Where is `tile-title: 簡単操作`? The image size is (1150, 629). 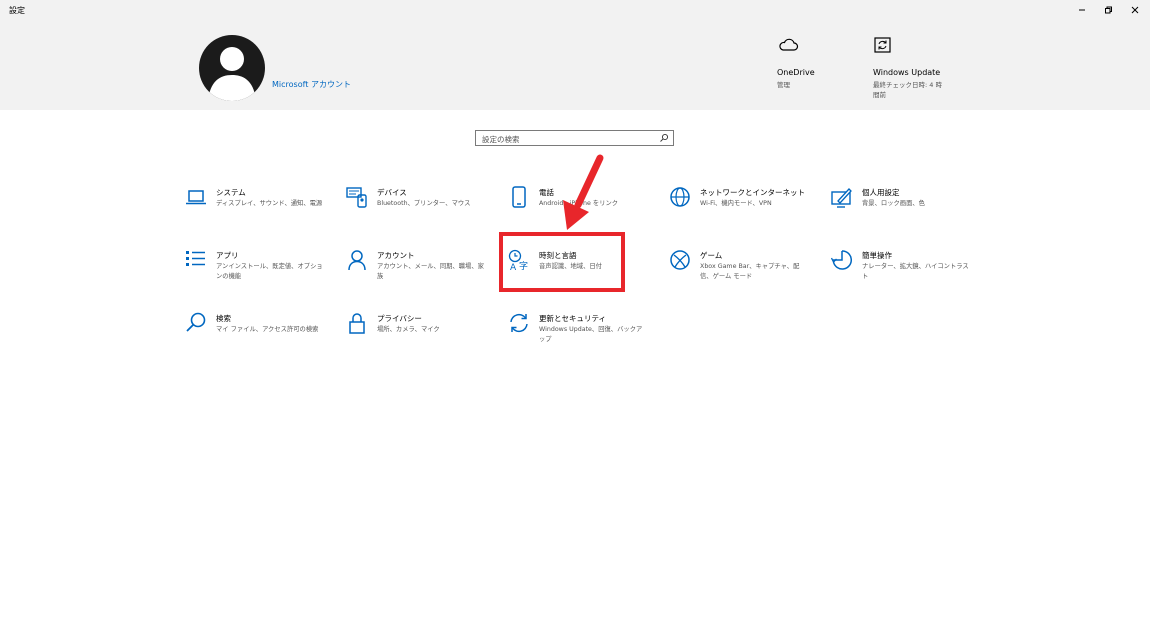 tile-title: 簡単操作 is located at coordinates (877, 255).